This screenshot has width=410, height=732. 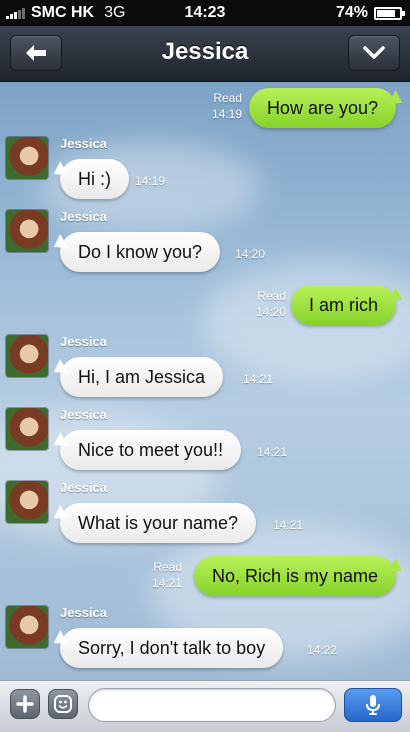 What do you see at coordinates (322, 650) in the screenshot?
I see `message-time: 14:22` at bounding box center [322, 650].